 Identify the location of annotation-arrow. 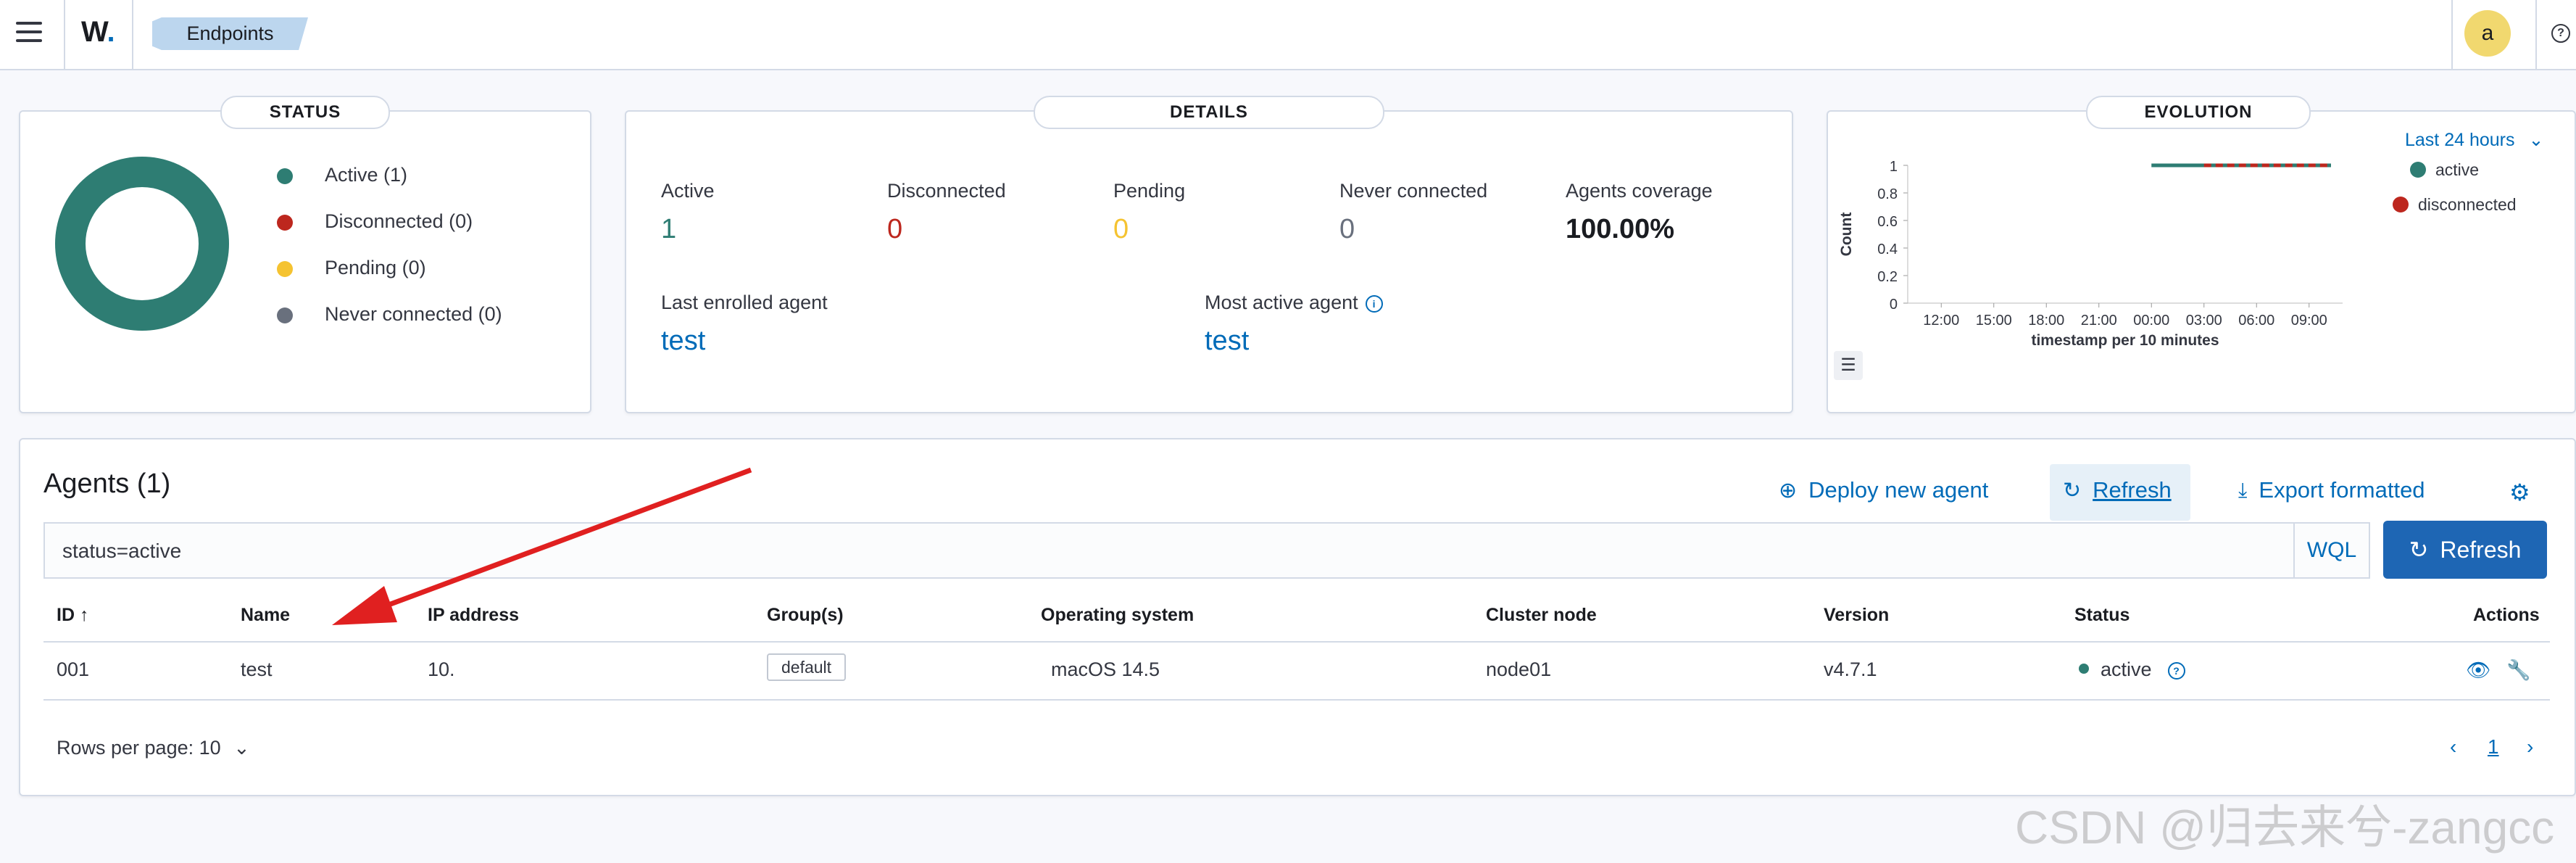
(542, 546).